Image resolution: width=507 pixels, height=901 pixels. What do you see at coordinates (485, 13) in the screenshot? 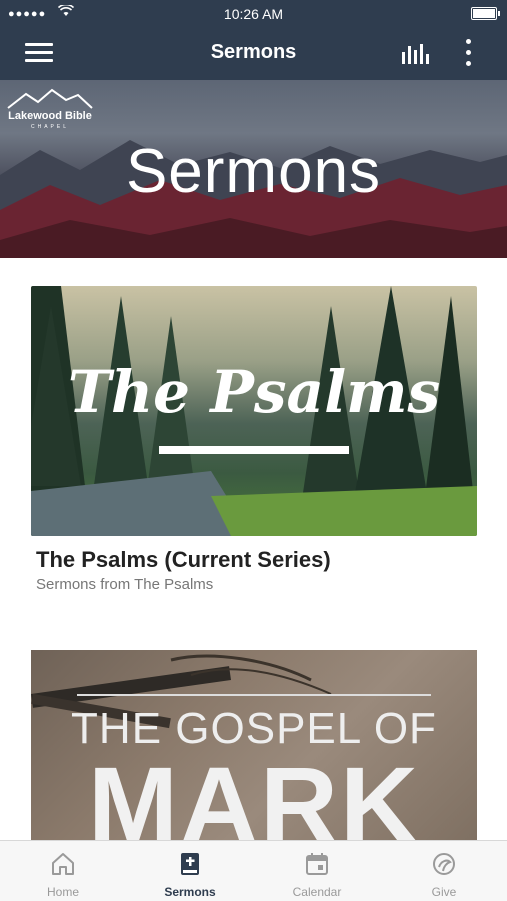
I see `battery-icon` at bounding box center [485, 13].